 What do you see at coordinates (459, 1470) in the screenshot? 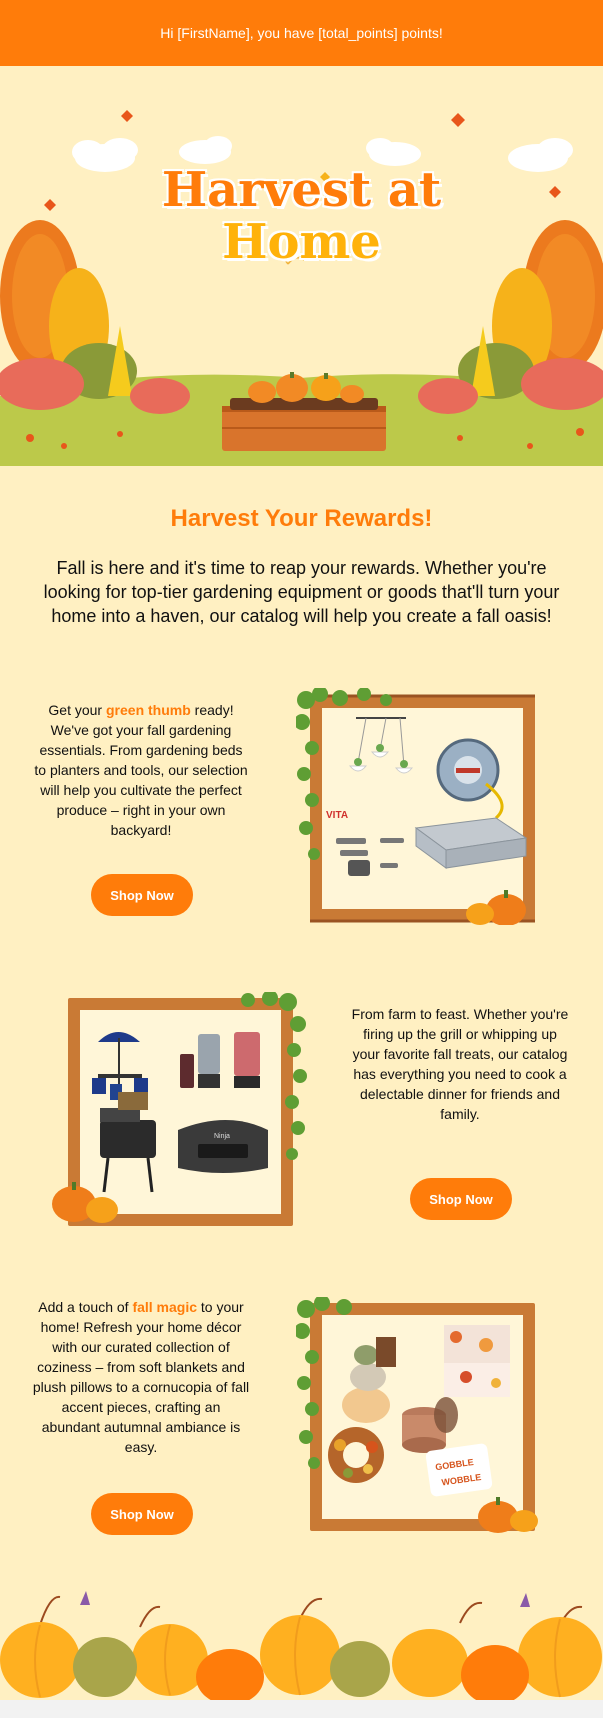
I see `pillow-icon: GOBBLE WOBBLE` at bounding box center [459, 1470].